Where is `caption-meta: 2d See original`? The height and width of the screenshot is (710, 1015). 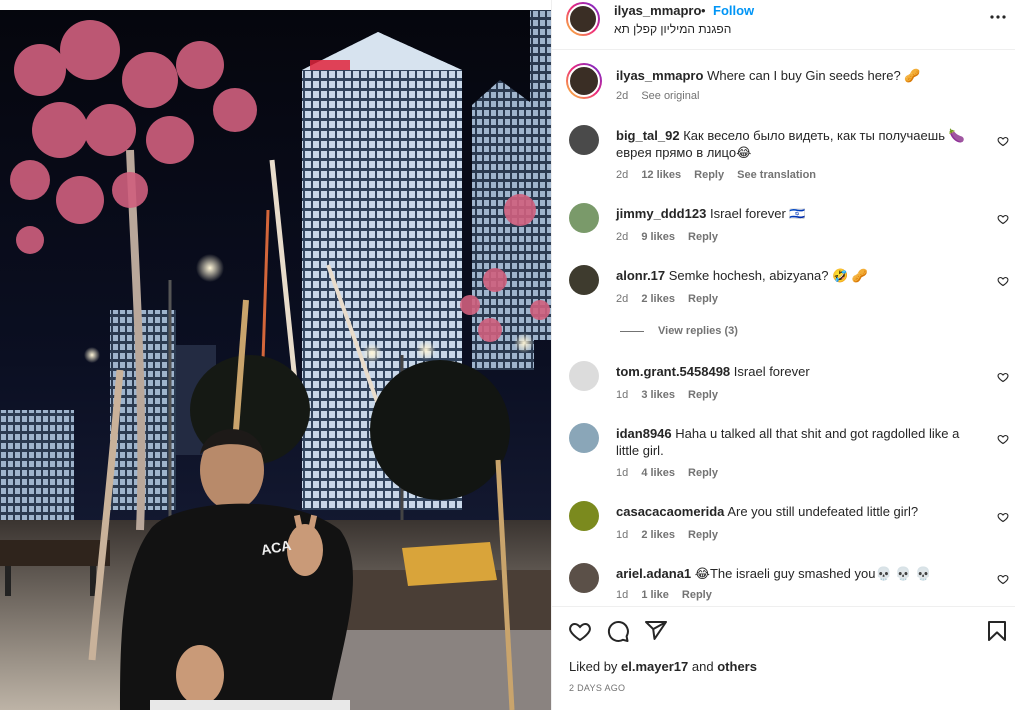 caption-meta: 2d See original is located at coordinates (662, 96).